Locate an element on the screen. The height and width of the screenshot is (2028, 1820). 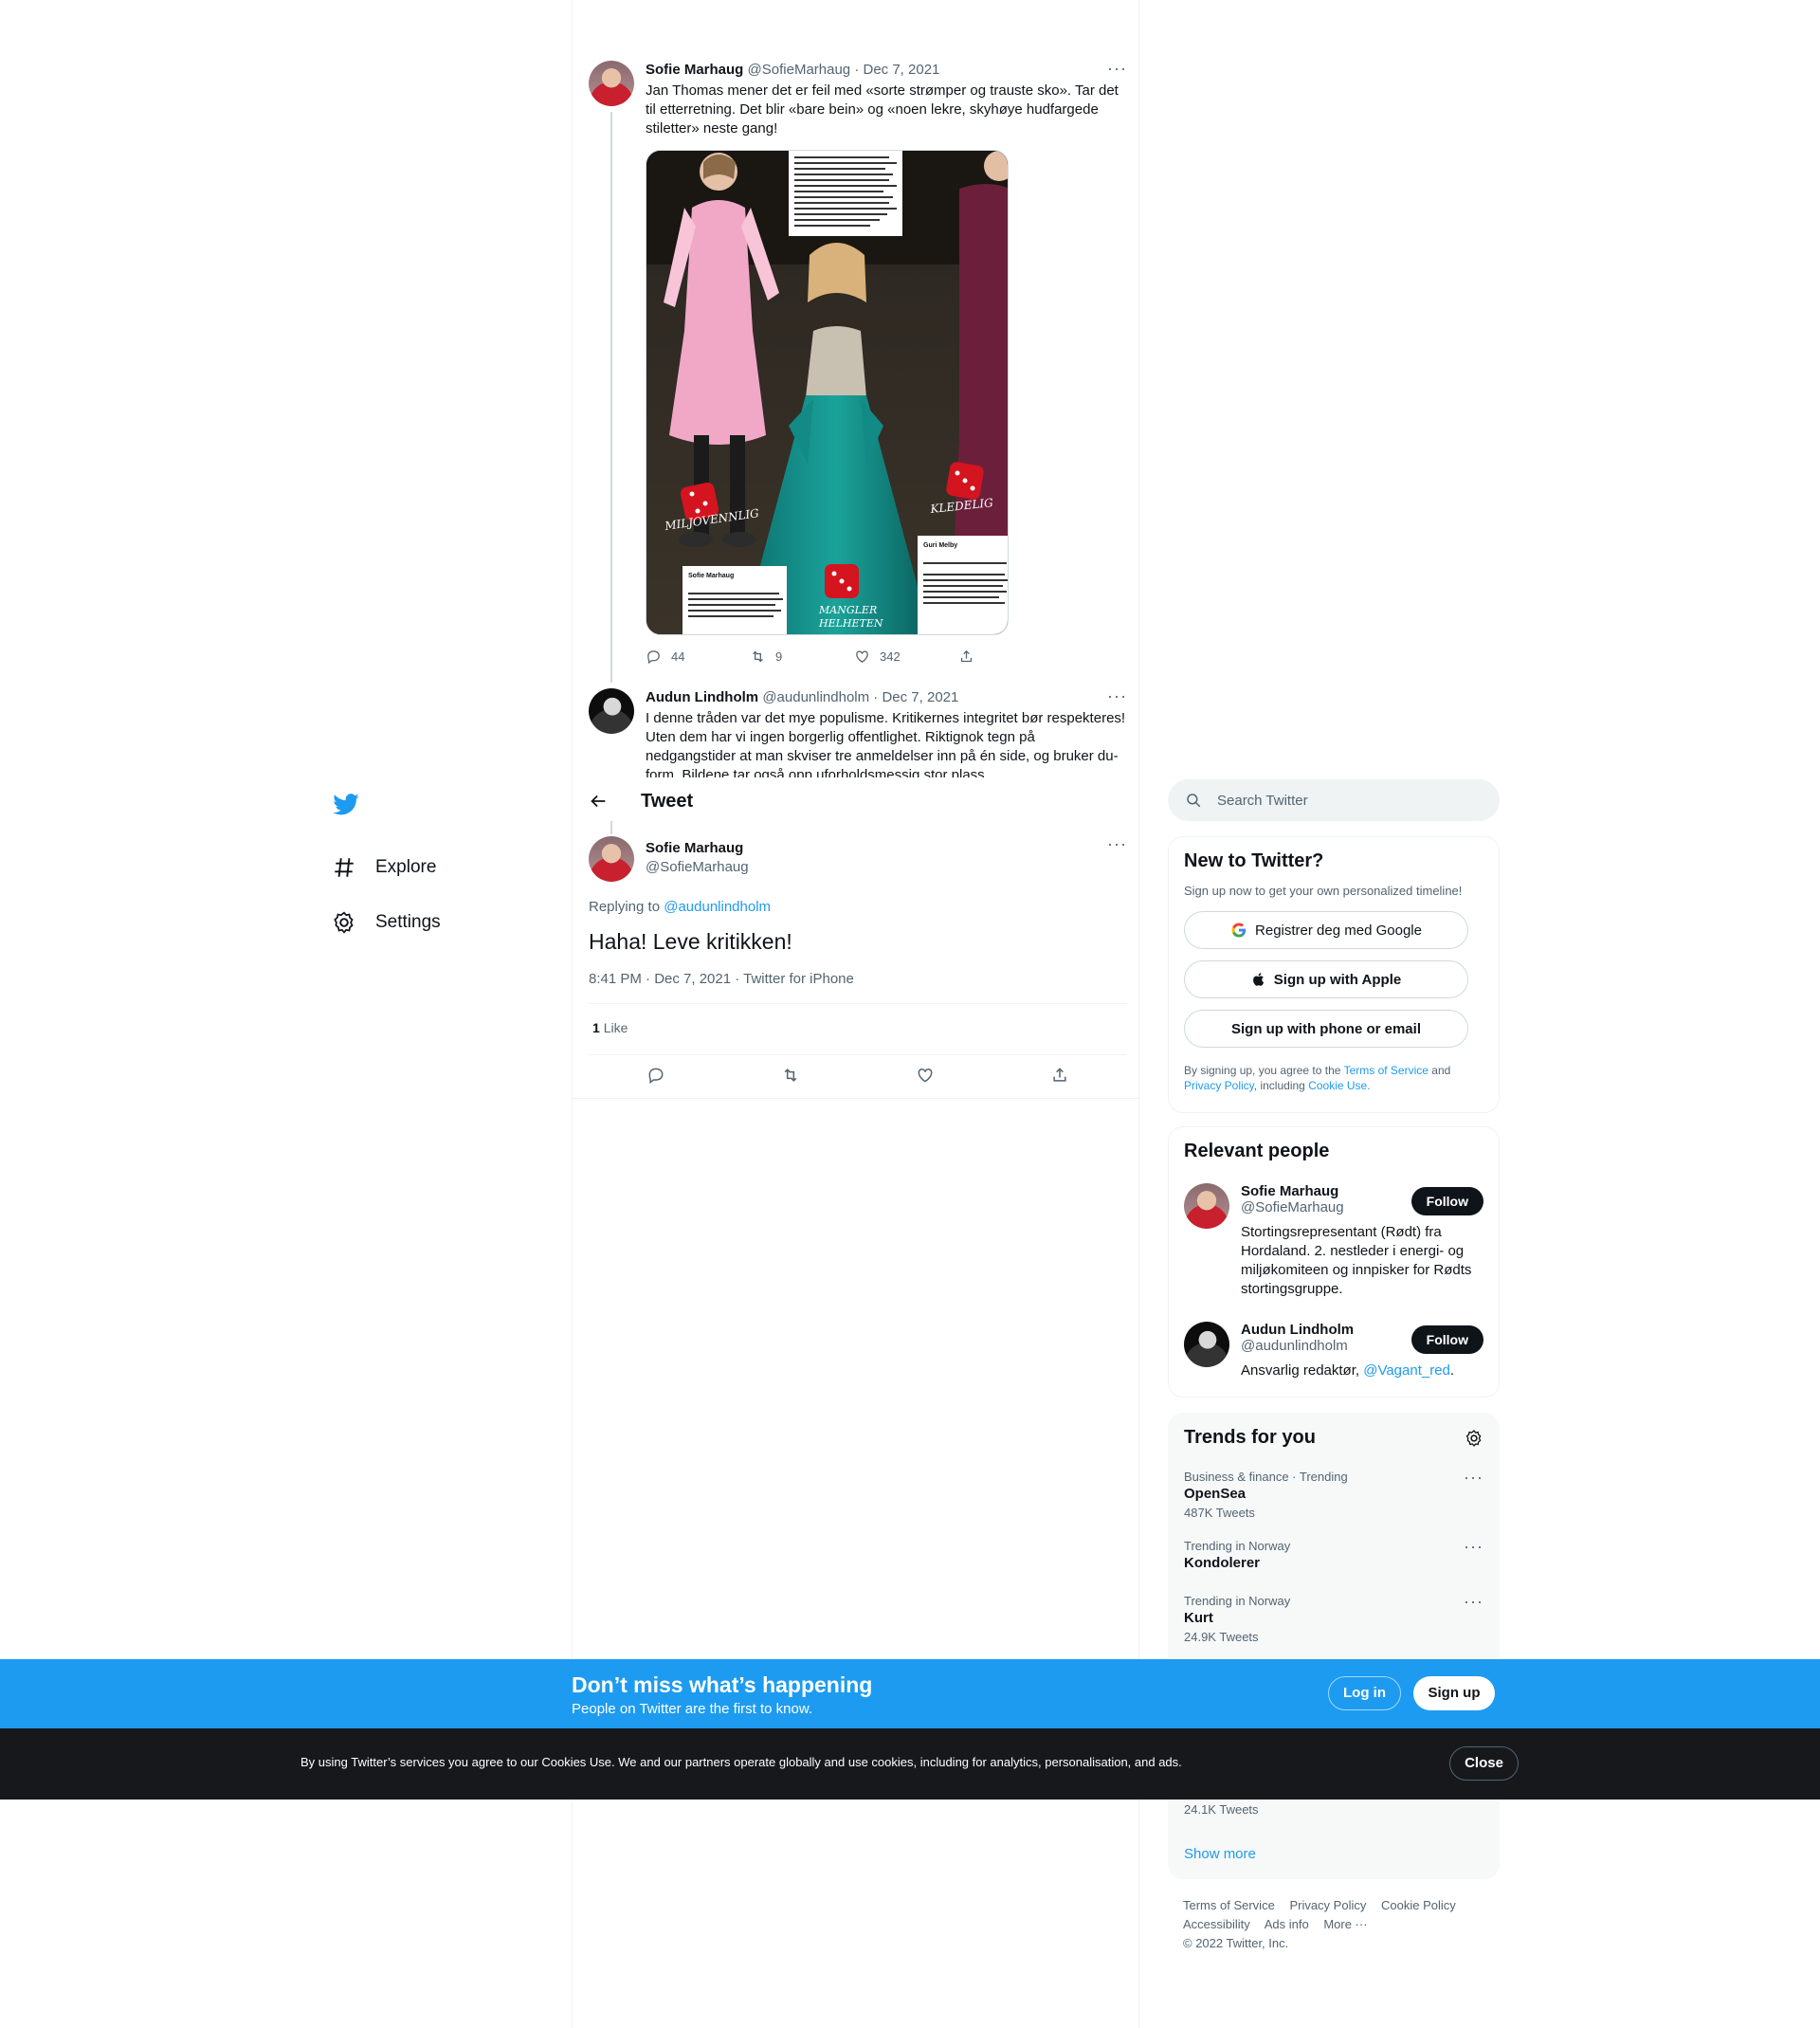
twitter-bird-icon is located at coordinates (346, 804).